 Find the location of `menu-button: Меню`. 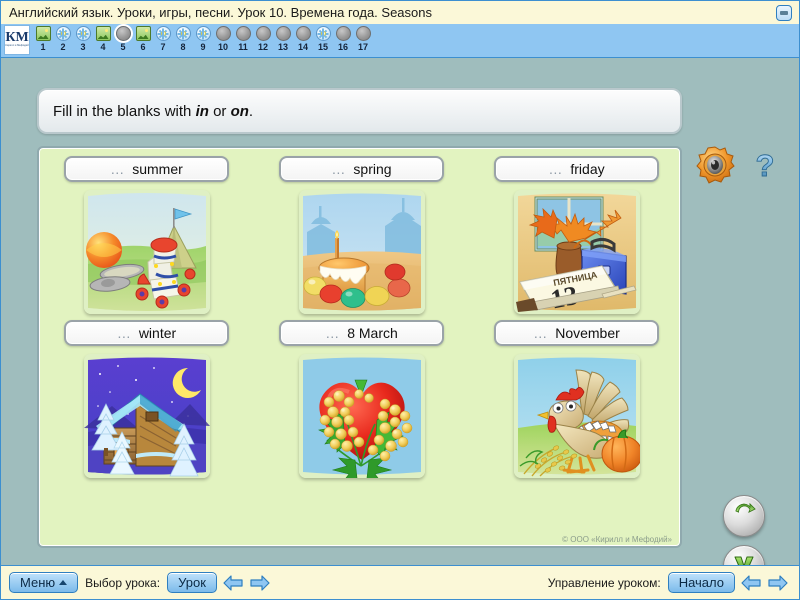

menu-button: Меню is located at coordinates (44, 582).